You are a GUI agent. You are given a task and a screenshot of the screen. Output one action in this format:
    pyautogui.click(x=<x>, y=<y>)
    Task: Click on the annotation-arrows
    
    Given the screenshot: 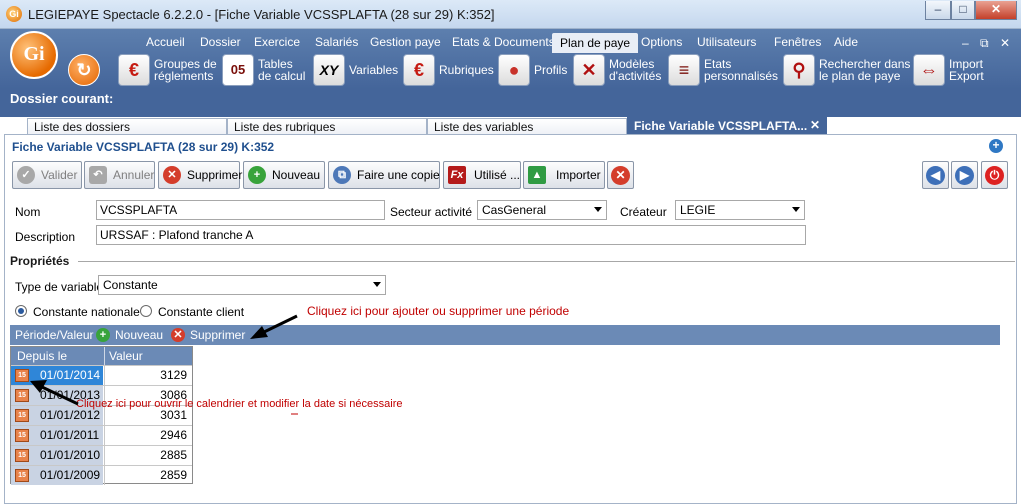 What is the action you would take?
    pyautogui.click(x=164, y=364)
    